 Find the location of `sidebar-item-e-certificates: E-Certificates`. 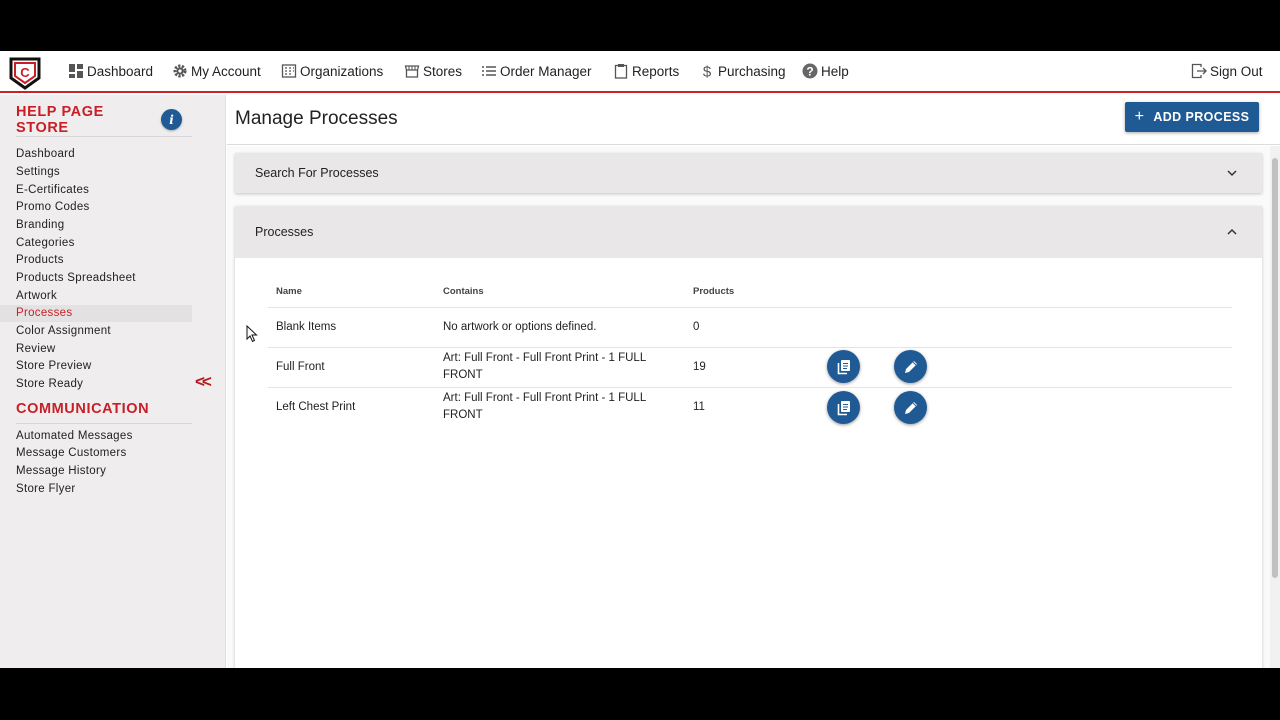

sidebar-item-e-certificates: E-Certificates is located at coordinates (52, 190).